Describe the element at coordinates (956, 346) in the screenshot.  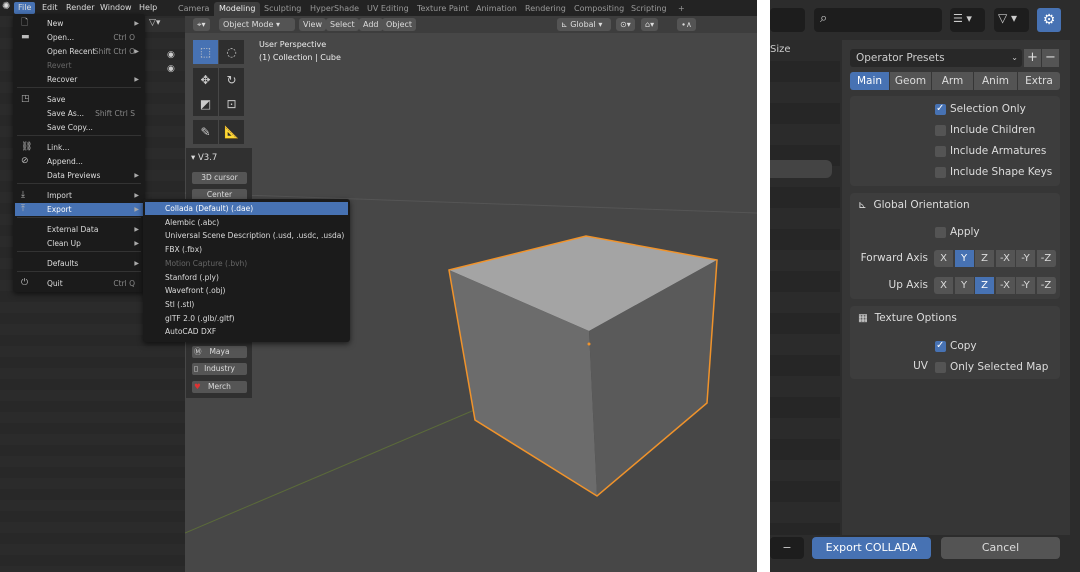
I see `copy-checkbox: Copy` at that location.